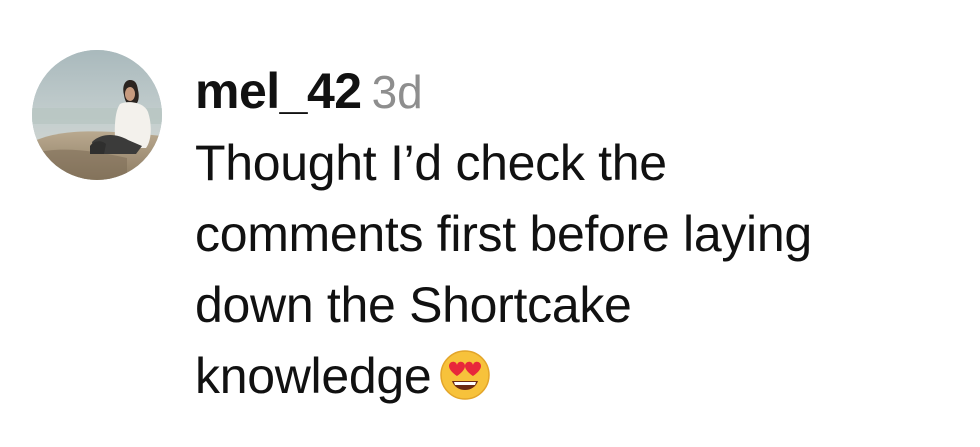 The height and width of the screenshot is (447, 980). I want to click on comment-text-last-line: knowledge, so click(580, 376).